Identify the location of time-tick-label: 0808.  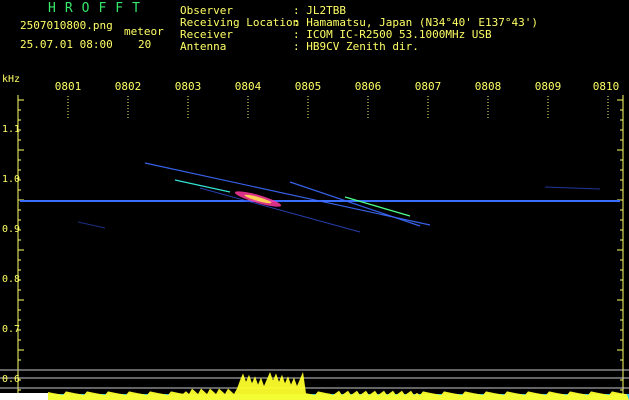
(488, 86).